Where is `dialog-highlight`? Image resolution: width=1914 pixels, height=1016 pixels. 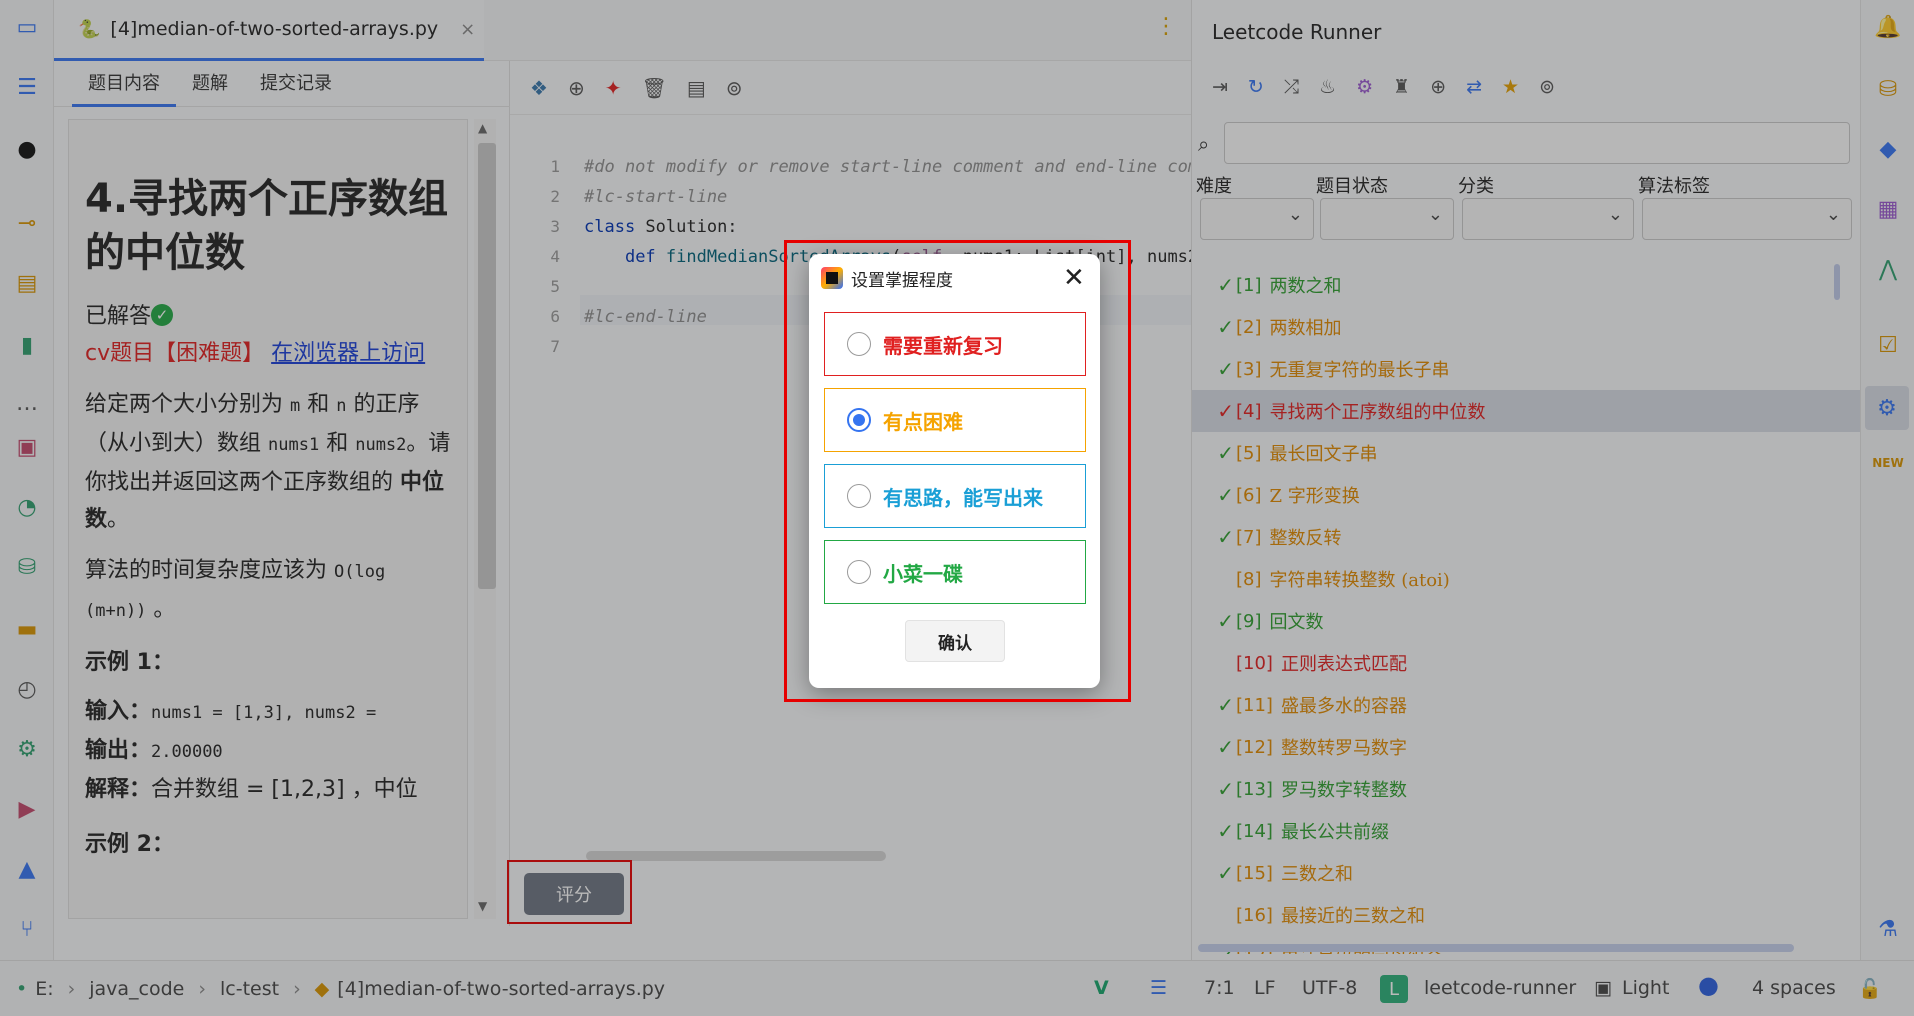
dialog-highlight is located at coordinates (957, 471).